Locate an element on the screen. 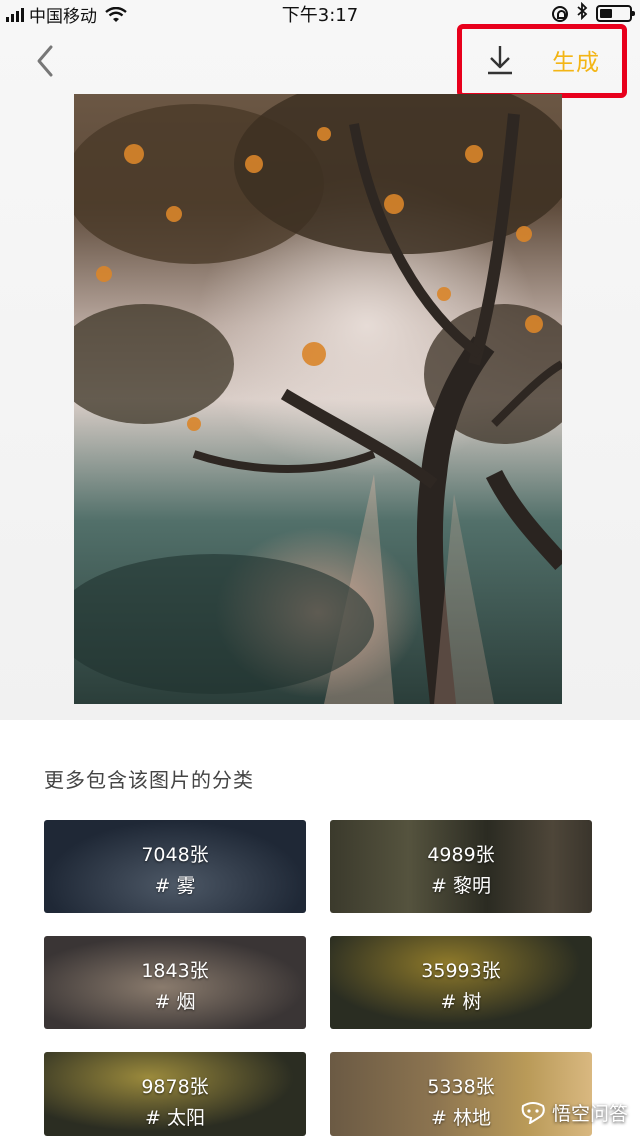  category-count: 7048张 is located at coordinates (175, 855).